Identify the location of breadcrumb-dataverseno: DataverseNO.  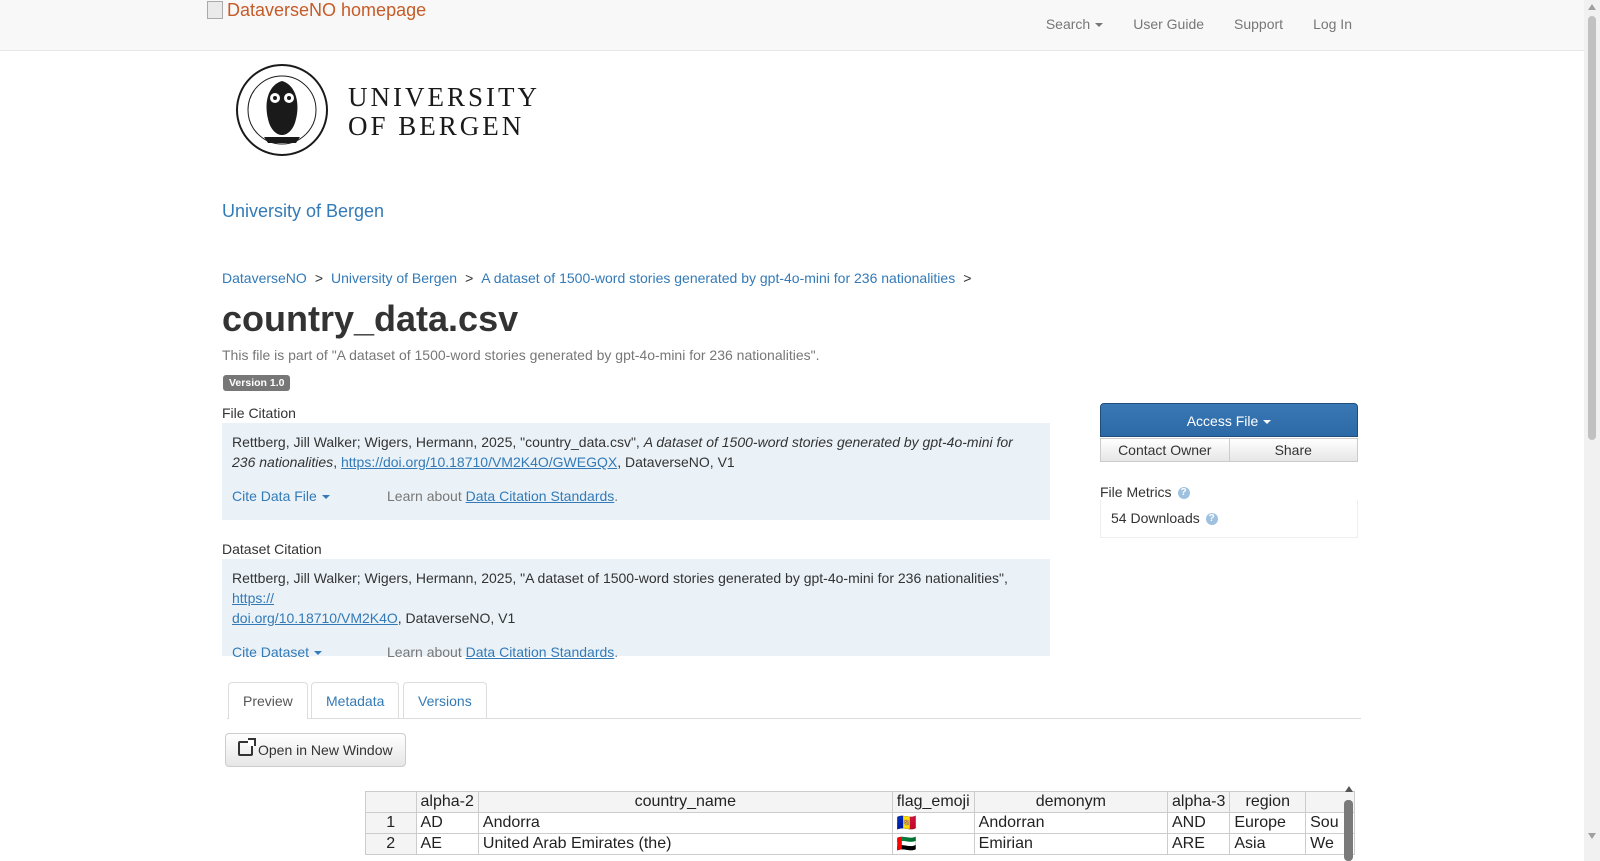
(264, 278).